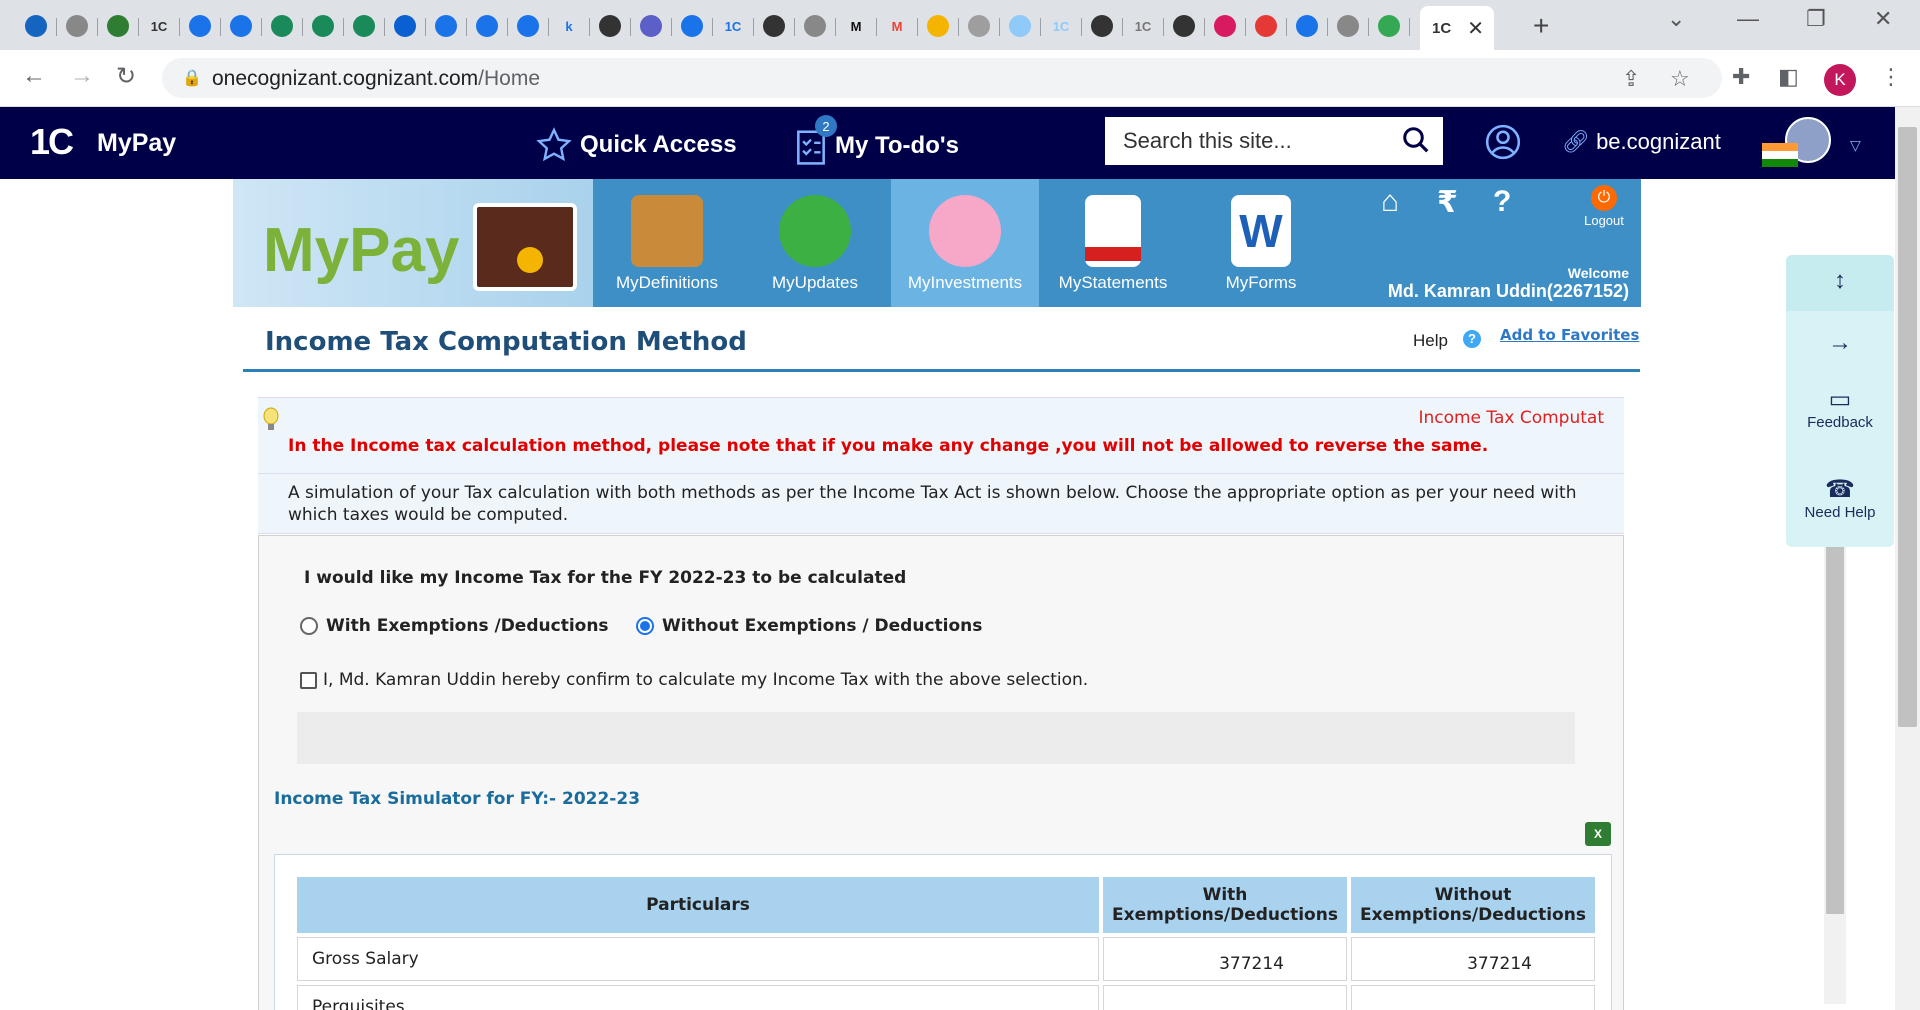  I want to click on add-to-favorites-link: Add to Favorites, so click(1569, 335).